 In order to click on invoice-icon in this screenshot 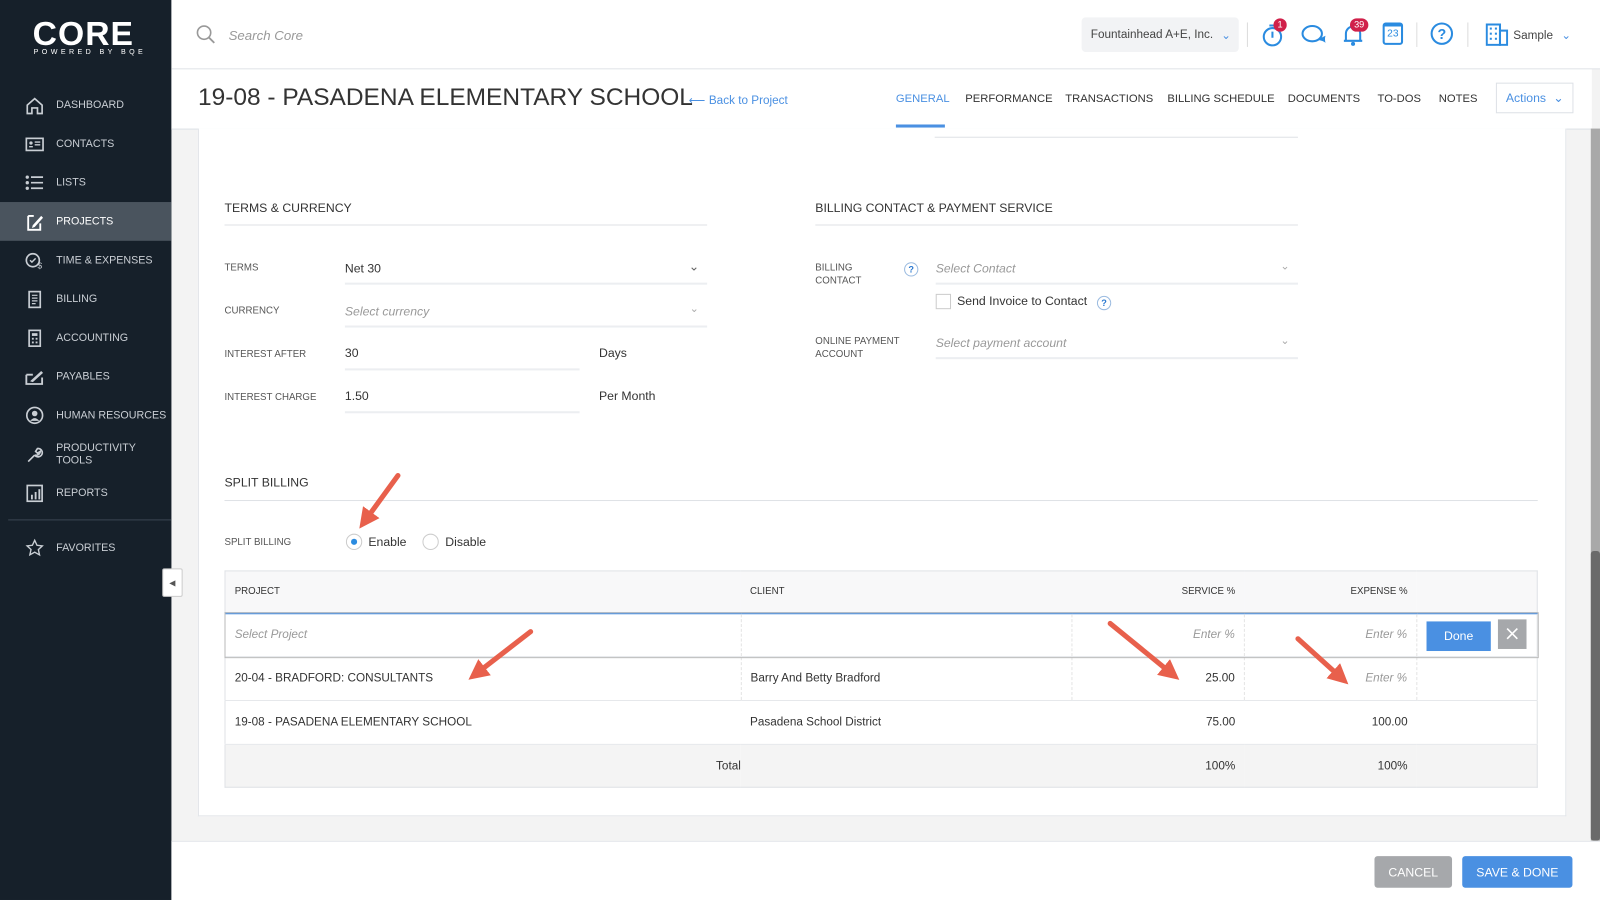, I will do `click(34, 299)`.